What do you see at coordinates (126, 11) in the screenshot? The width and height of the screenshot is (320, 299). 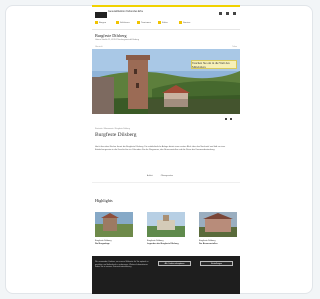 I see `logo-text: Generaldirektion Kulturelles Erbe` at bounding box center [126, 11].